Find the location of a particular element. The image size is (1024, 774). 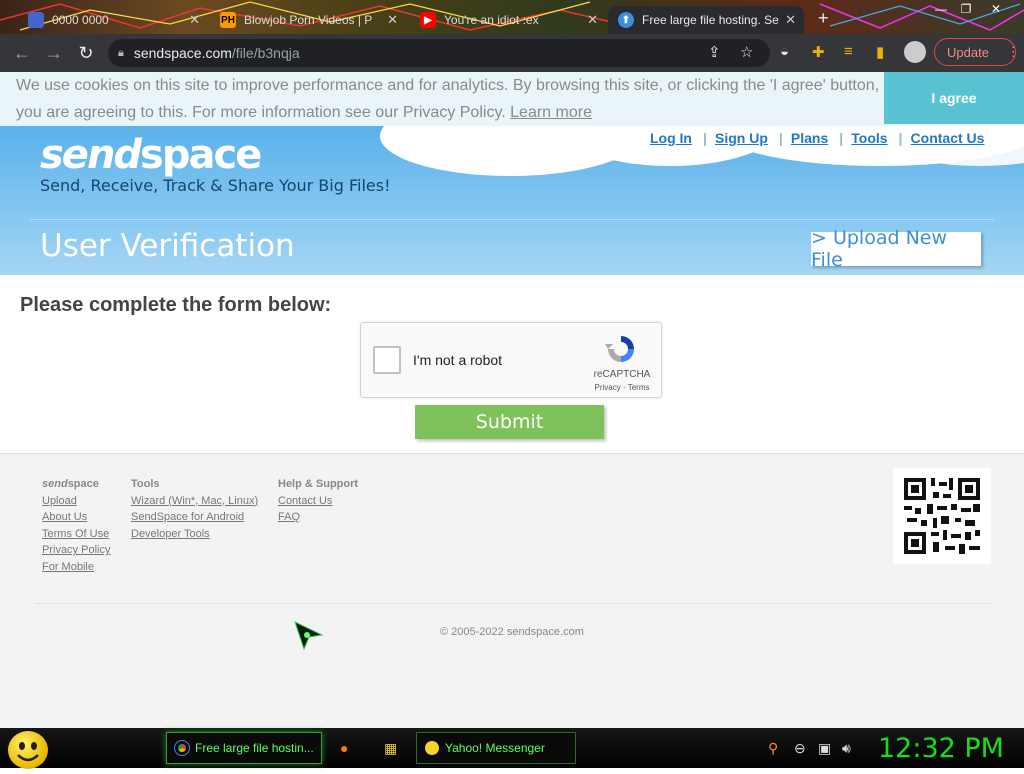

tab-label: 0000 0000 is located at coordinates (80, 20).